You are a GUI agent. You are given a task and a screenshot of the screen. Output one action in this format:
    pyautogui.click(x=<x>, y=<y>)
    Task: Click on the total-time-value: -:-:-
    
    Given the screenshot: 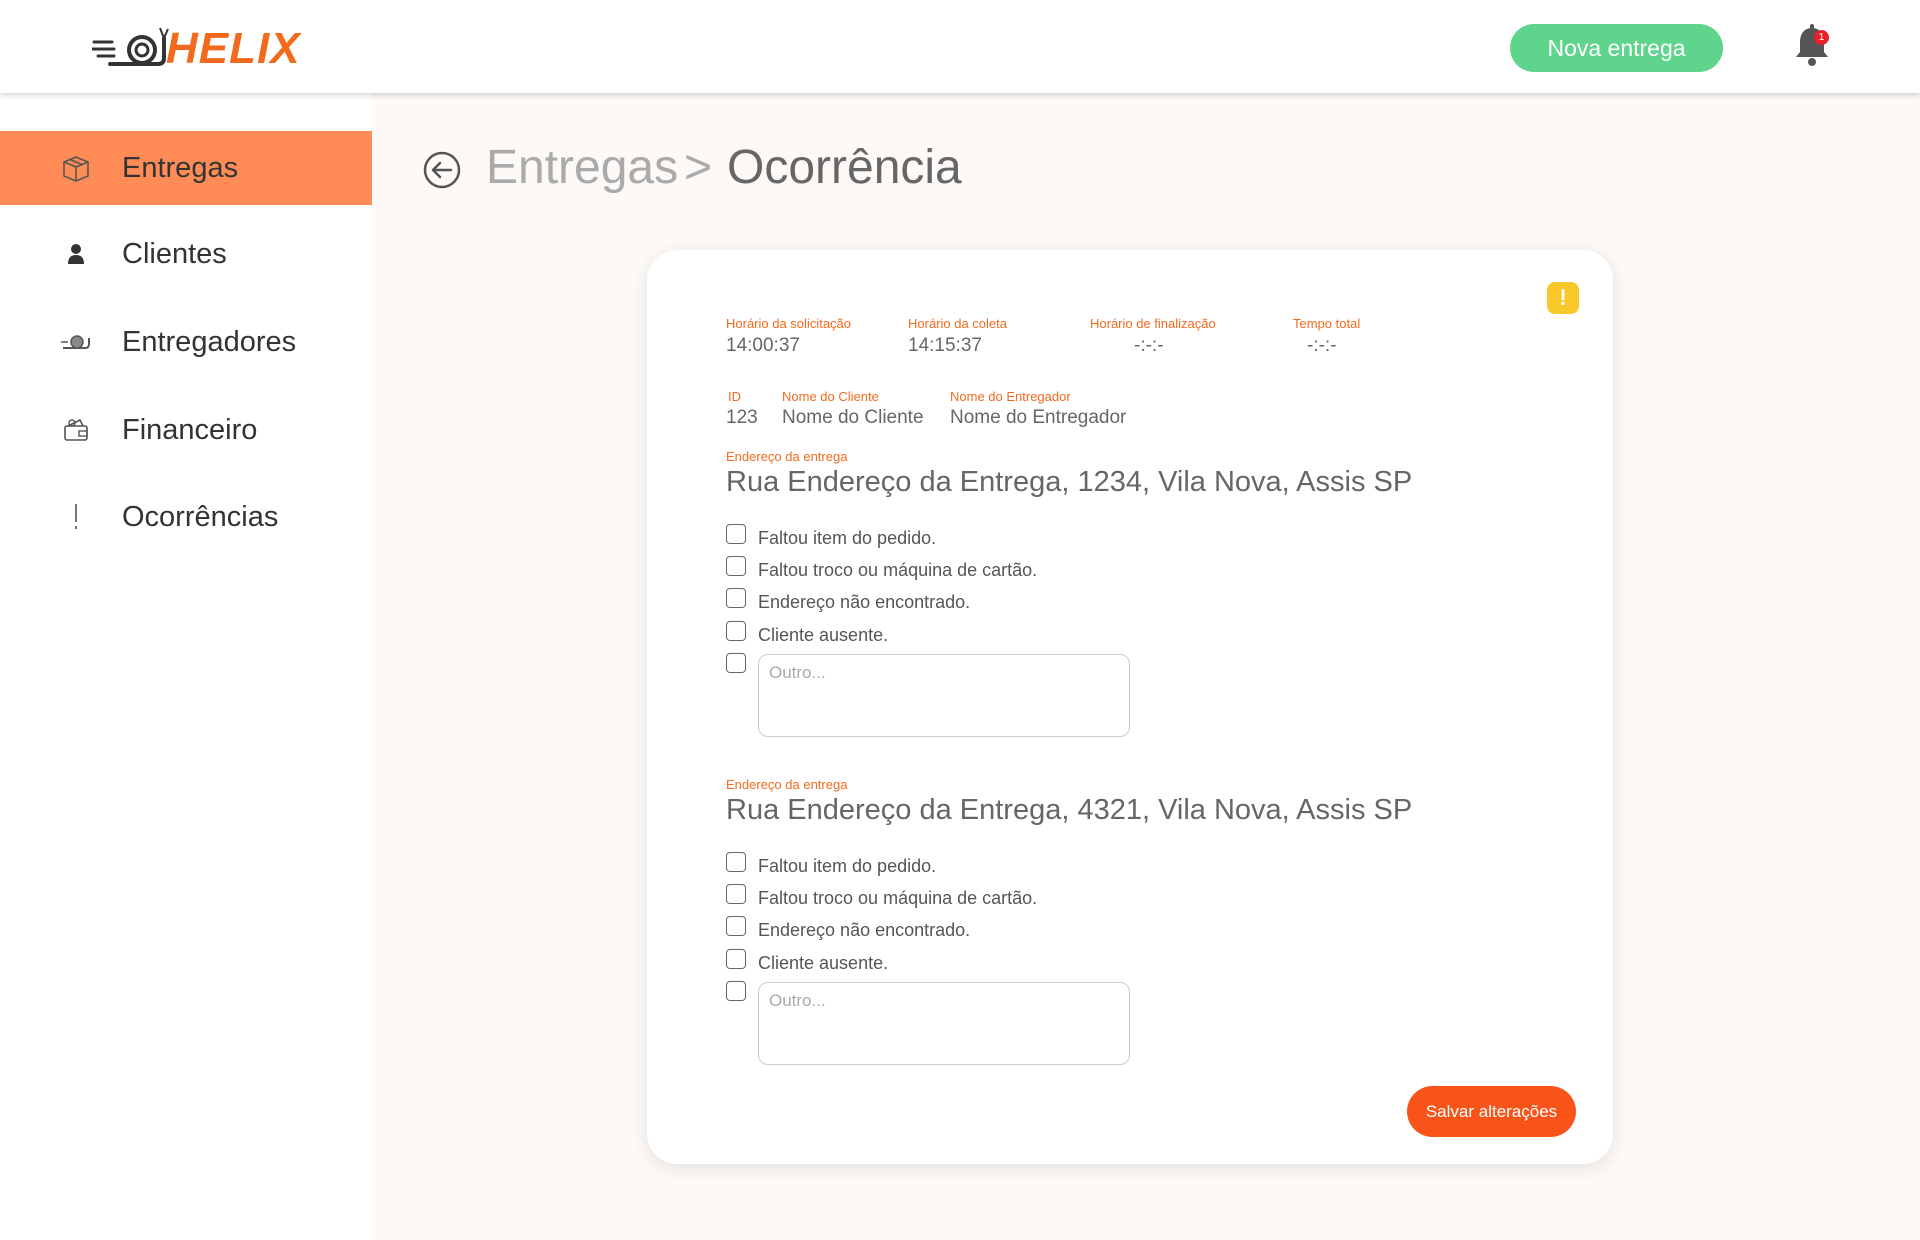 What is the action you would take?
    pyautogui.click(x=1322, y=345)
    